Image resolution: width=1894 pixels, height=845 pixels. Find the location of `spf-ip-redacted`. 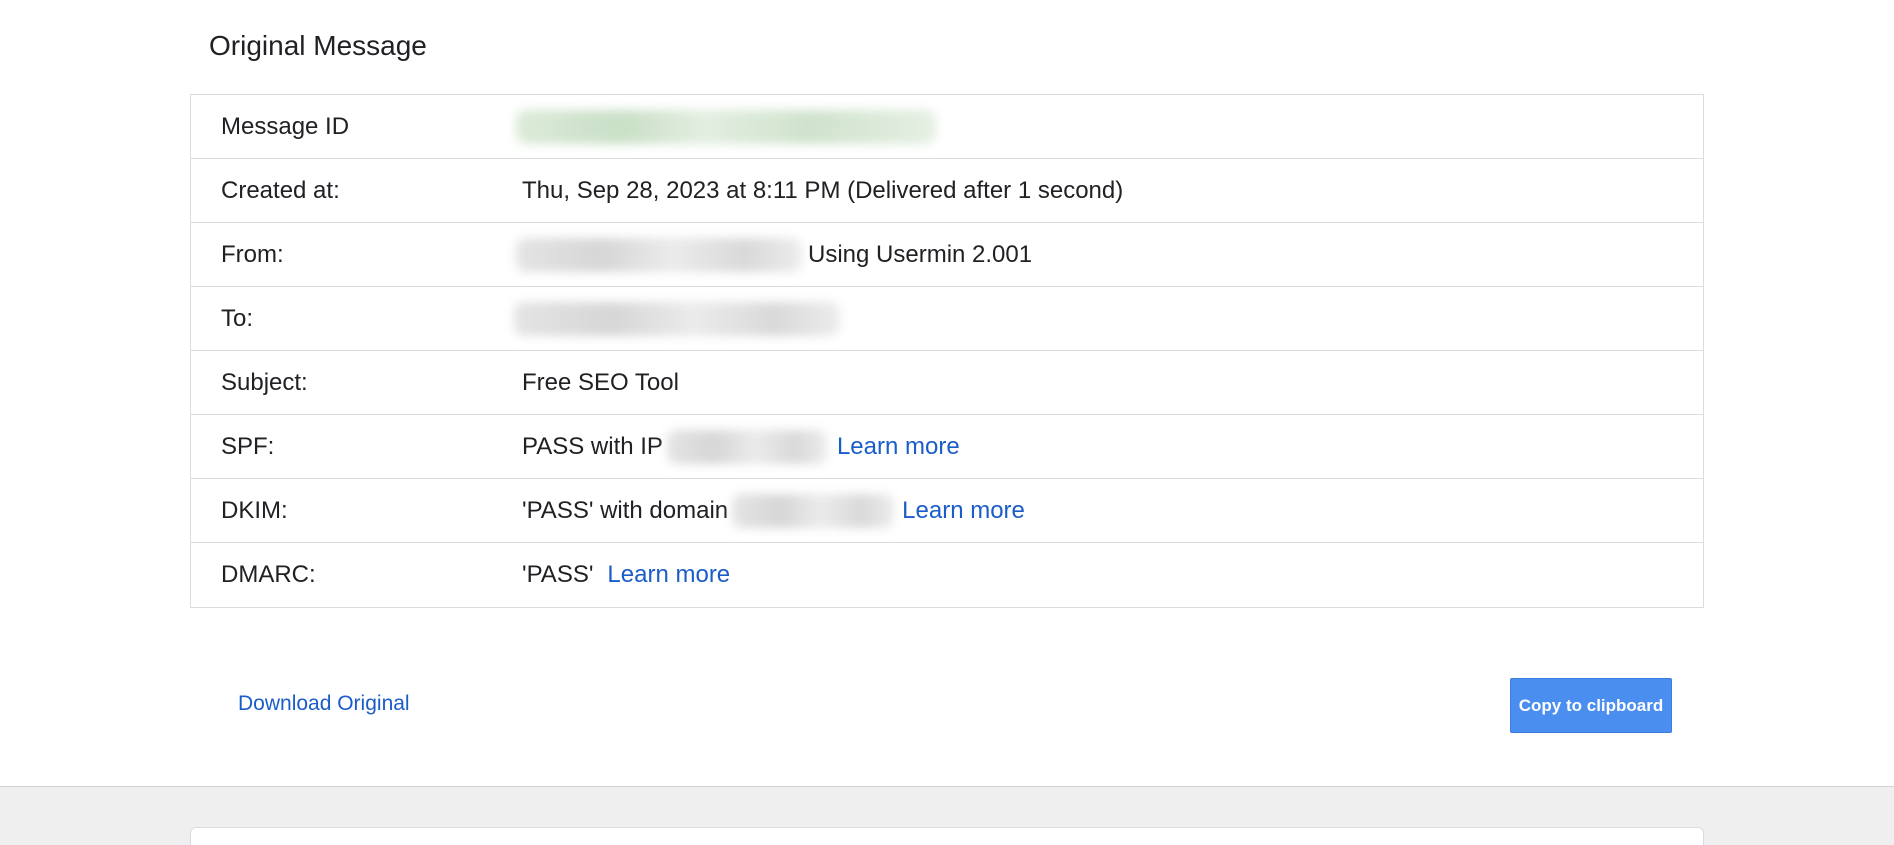

spf-ip-redacted is located at coordinates (746, 446).